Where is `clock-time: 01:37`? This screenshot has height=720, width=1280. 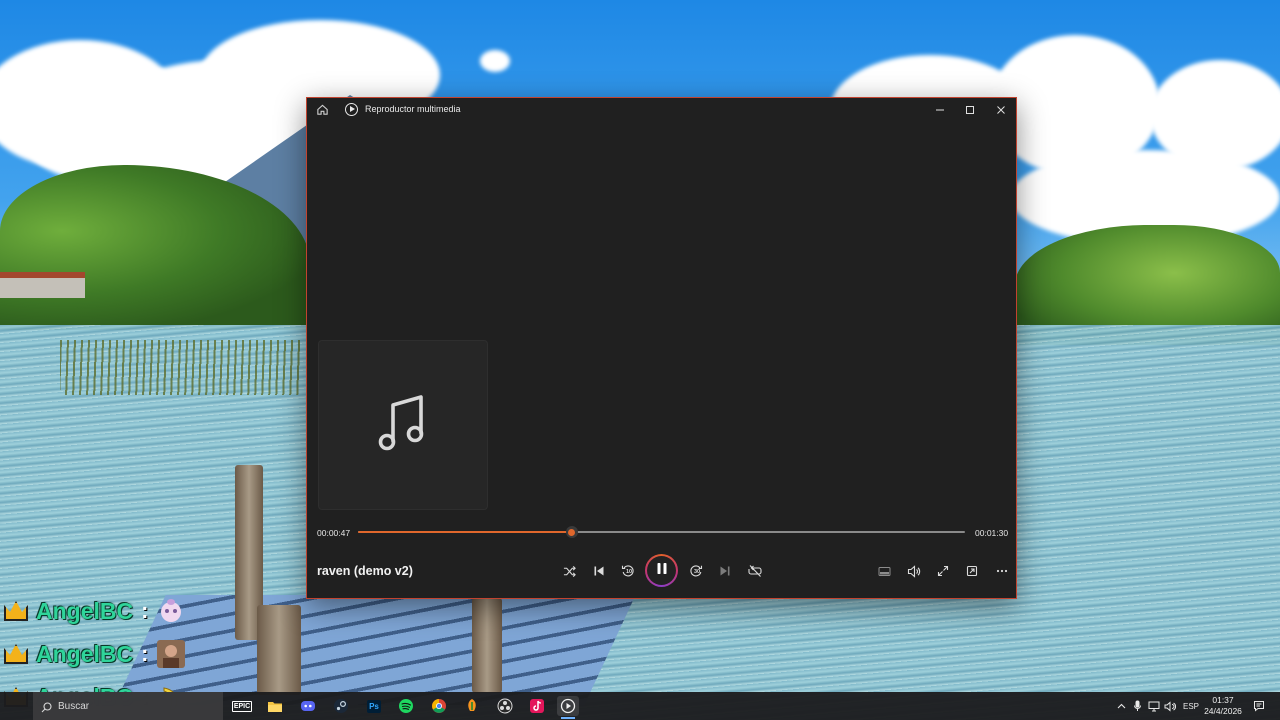
clock-time: 01:37 is located at coordinates (1223, 700).